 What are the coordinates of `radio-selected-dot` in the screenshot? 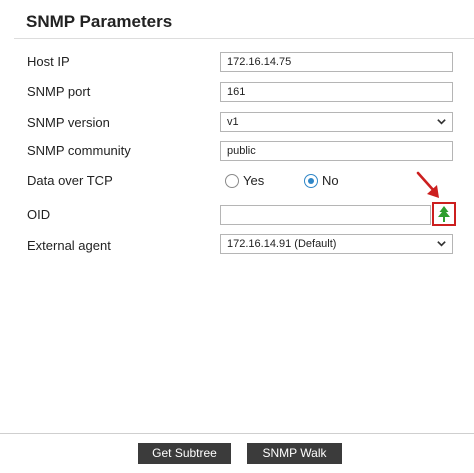 It's located at (310, 180).